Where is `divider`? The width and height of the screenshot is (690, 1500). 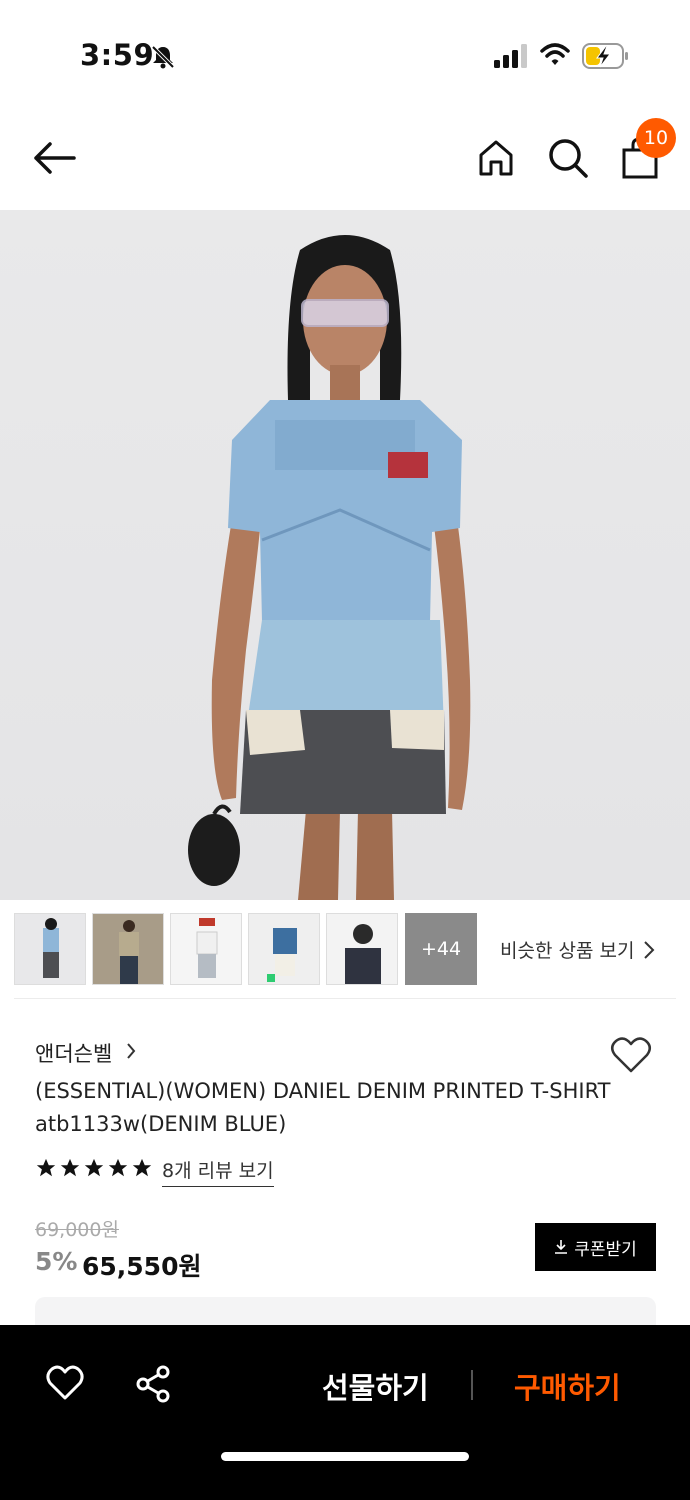
divider is located at coordinates (345, 998).